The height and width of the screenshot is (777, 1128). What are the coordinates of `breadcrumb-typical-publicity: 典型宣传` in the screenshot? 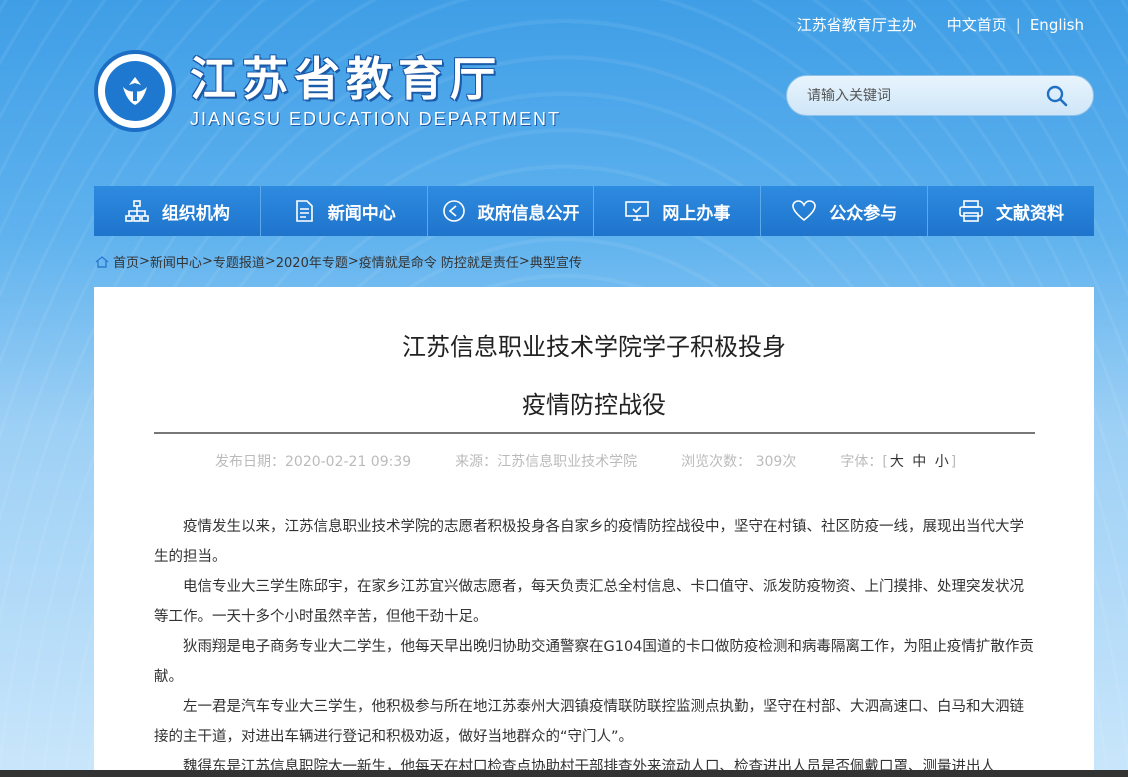 It's located at (556, 261).